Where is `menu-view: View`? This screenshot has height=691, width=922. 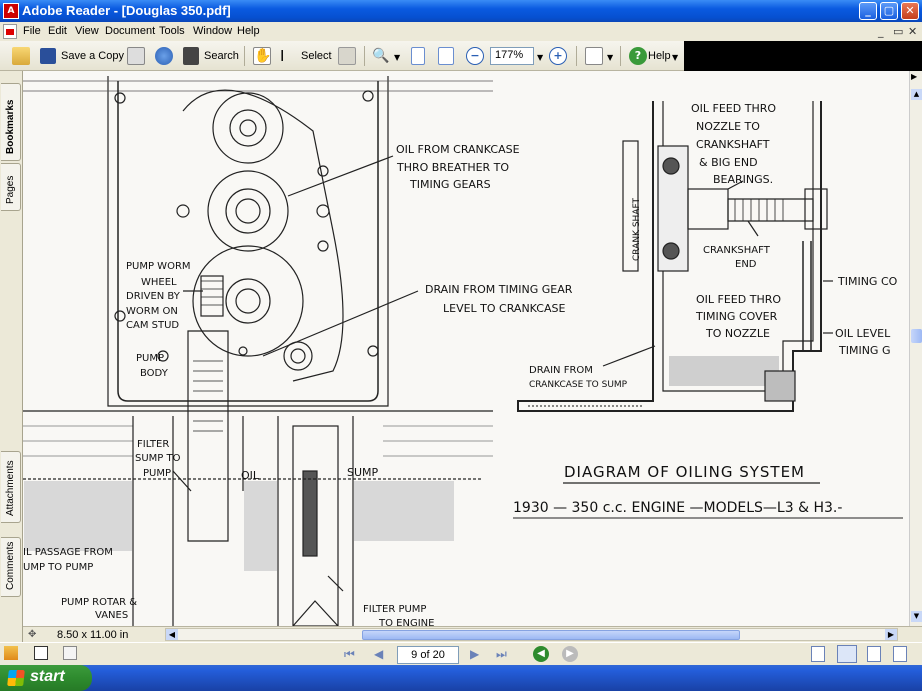
menu-view: View is located at coordinates (87, 31).